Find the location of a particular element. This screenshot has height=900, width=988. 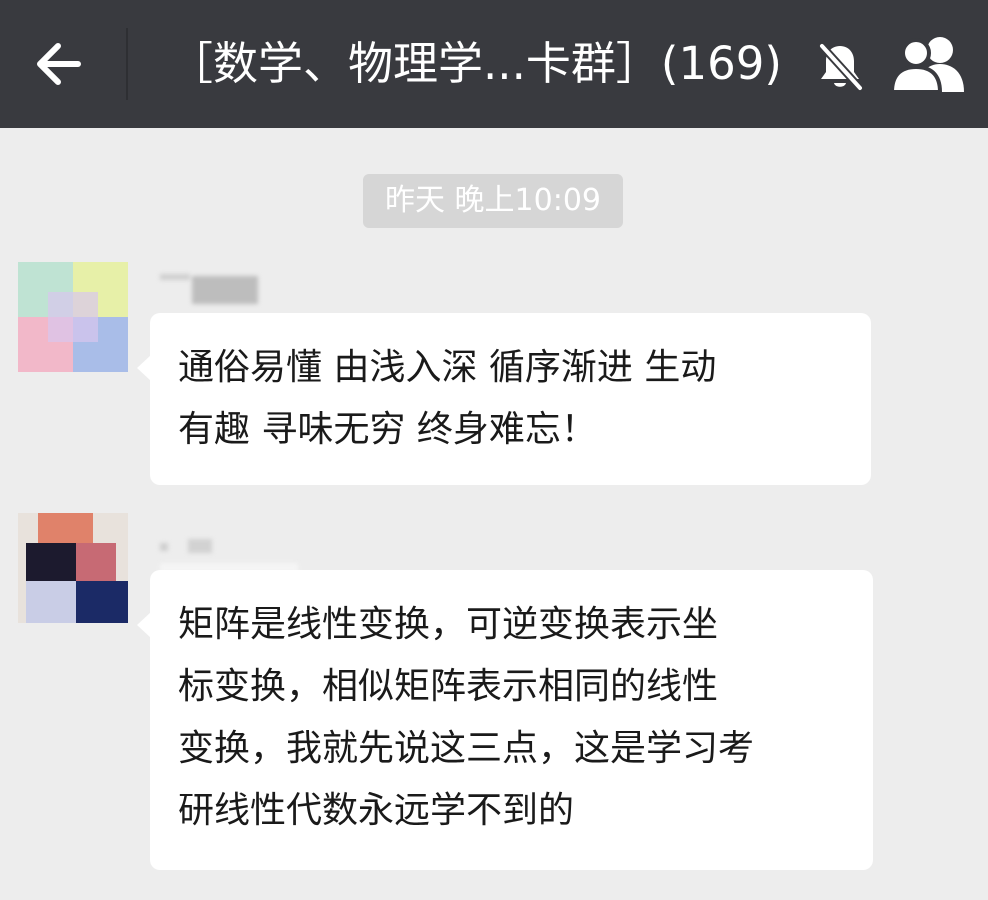

message-bubble: 通俗易懂 由浅入深 循序渐进 生动 有趣 寻味无穷 终身难忘！ is located at coordinates (504, 399).